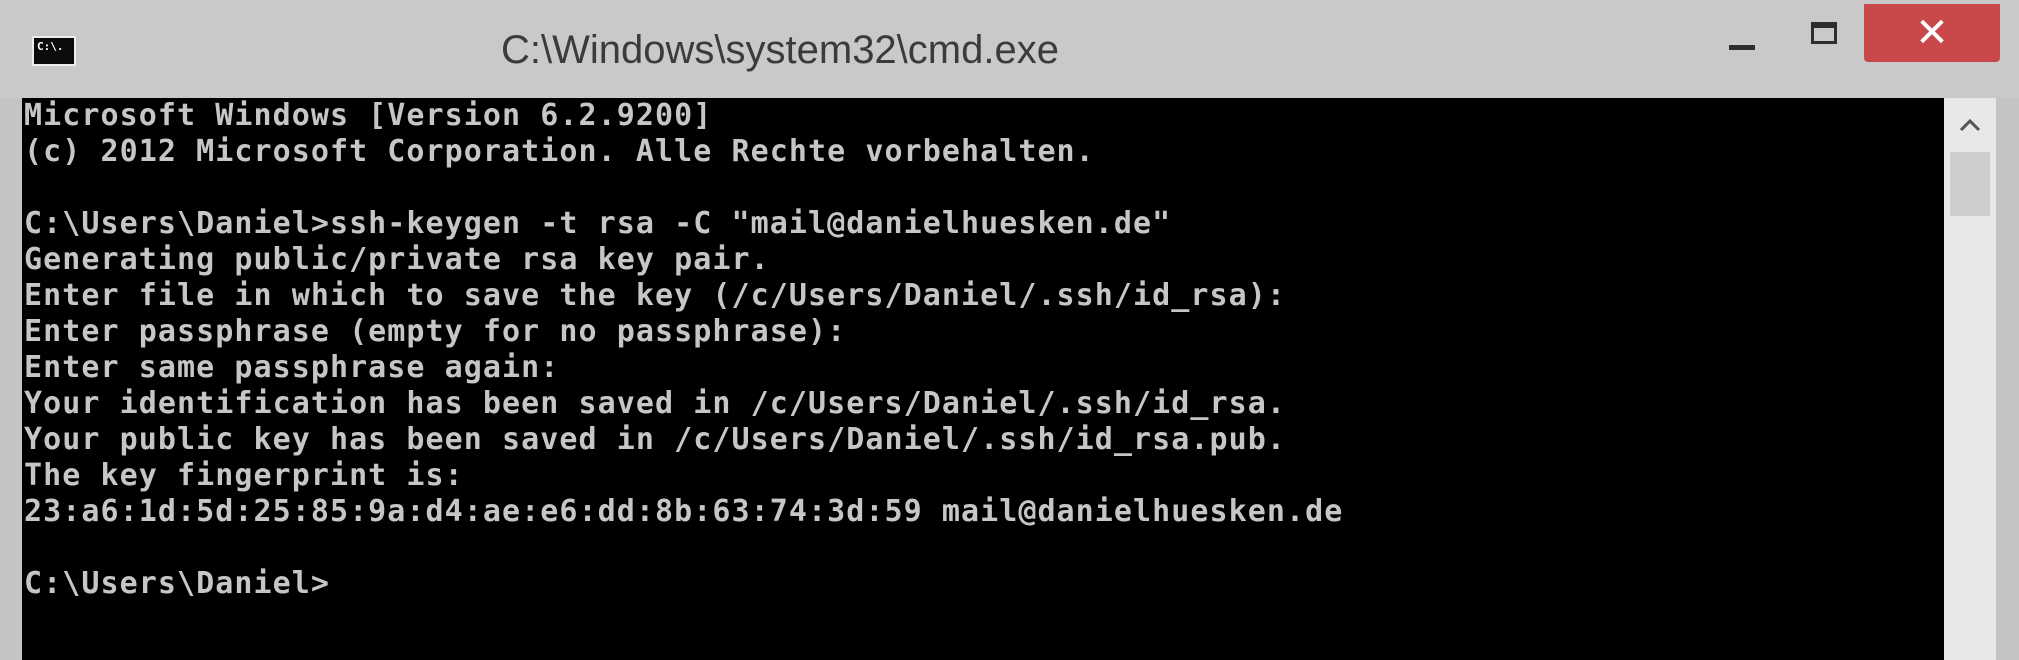 The image size is (2019, 660). I want to click on console-line: Microsoft Windows [Version 6.2.9200], so click(368, 115).